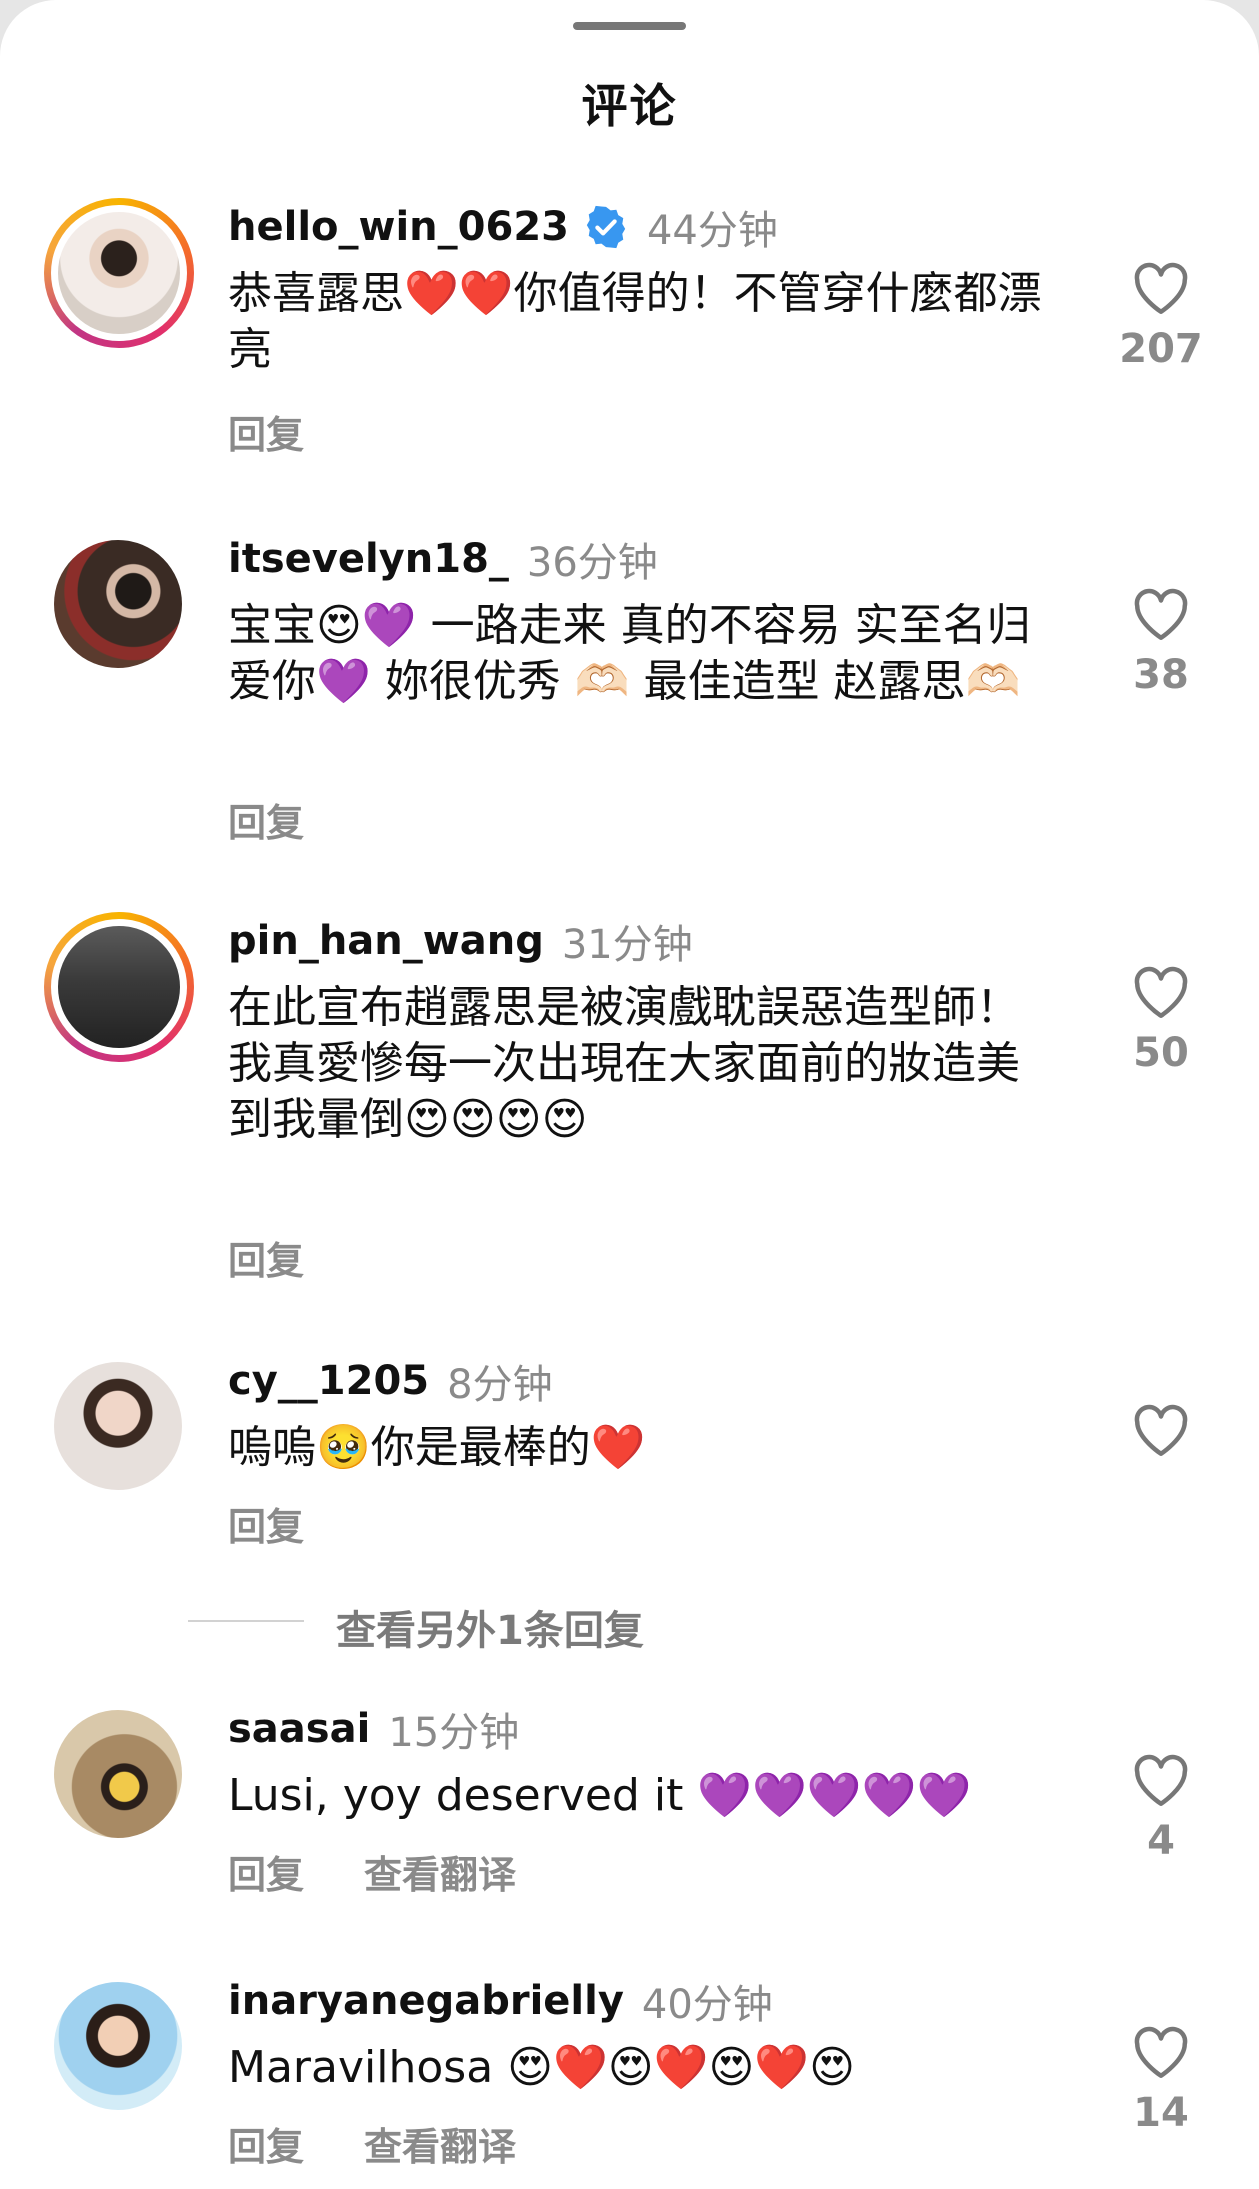 The width and height of the screenshot is (1259, 2189). What do you see at coordinates (1161, 1053) in the screenshot?
I see `like-count: 50` at bounding box center [1161, 1053].